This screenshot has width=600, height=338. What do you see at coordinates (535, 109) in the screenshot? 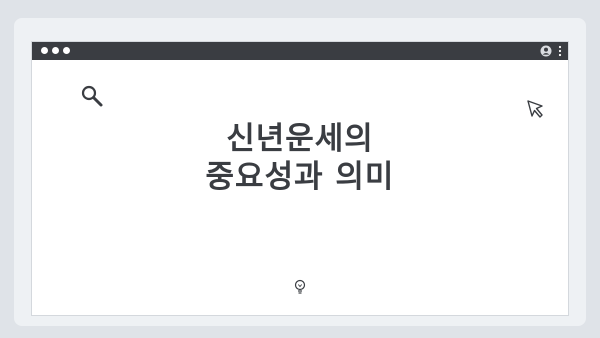
I see `cursor-arrow-icon` at bounding box center [535, 109].